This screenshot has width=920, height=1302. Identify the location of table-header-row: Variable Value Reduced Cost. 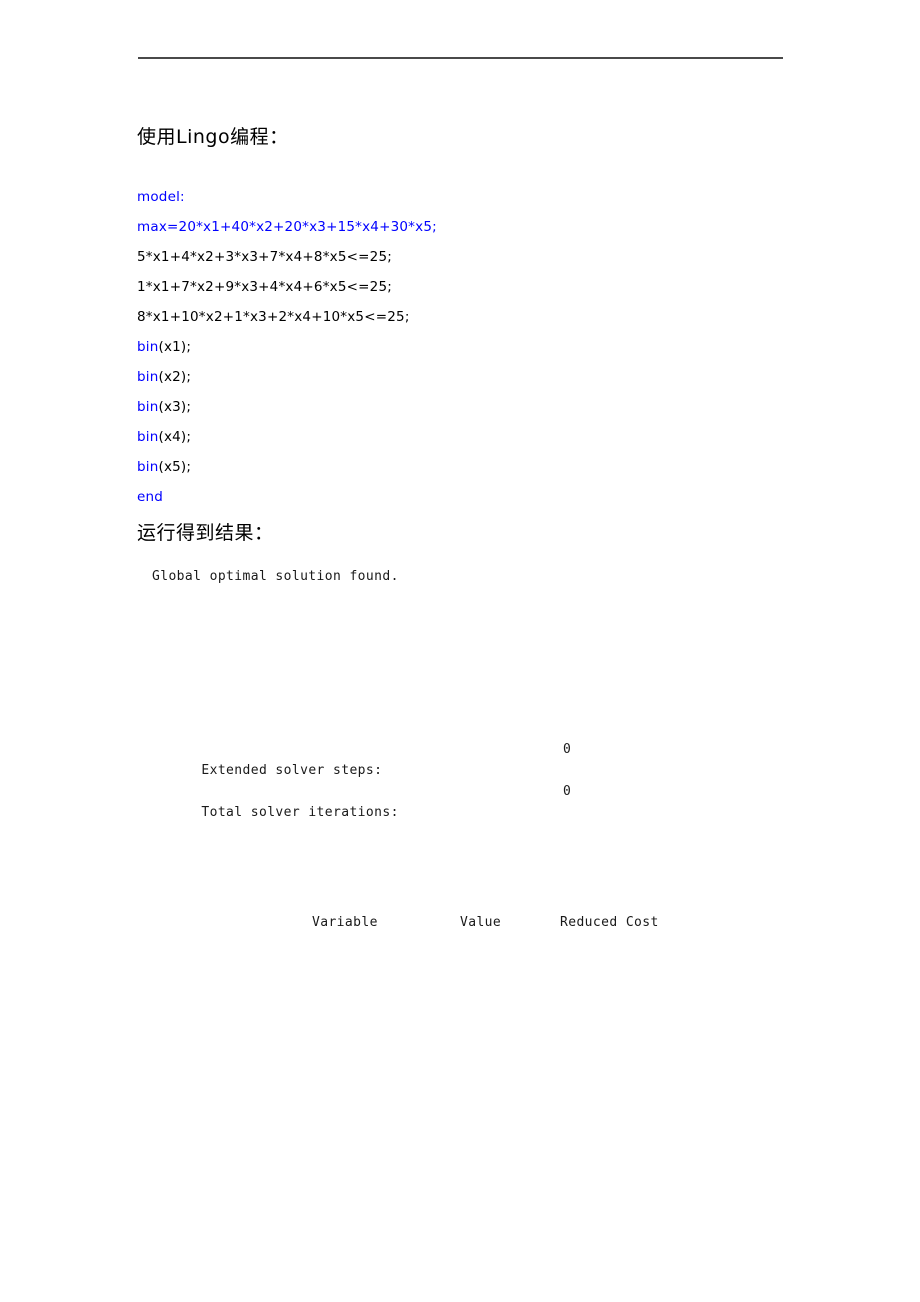
(502, 922).